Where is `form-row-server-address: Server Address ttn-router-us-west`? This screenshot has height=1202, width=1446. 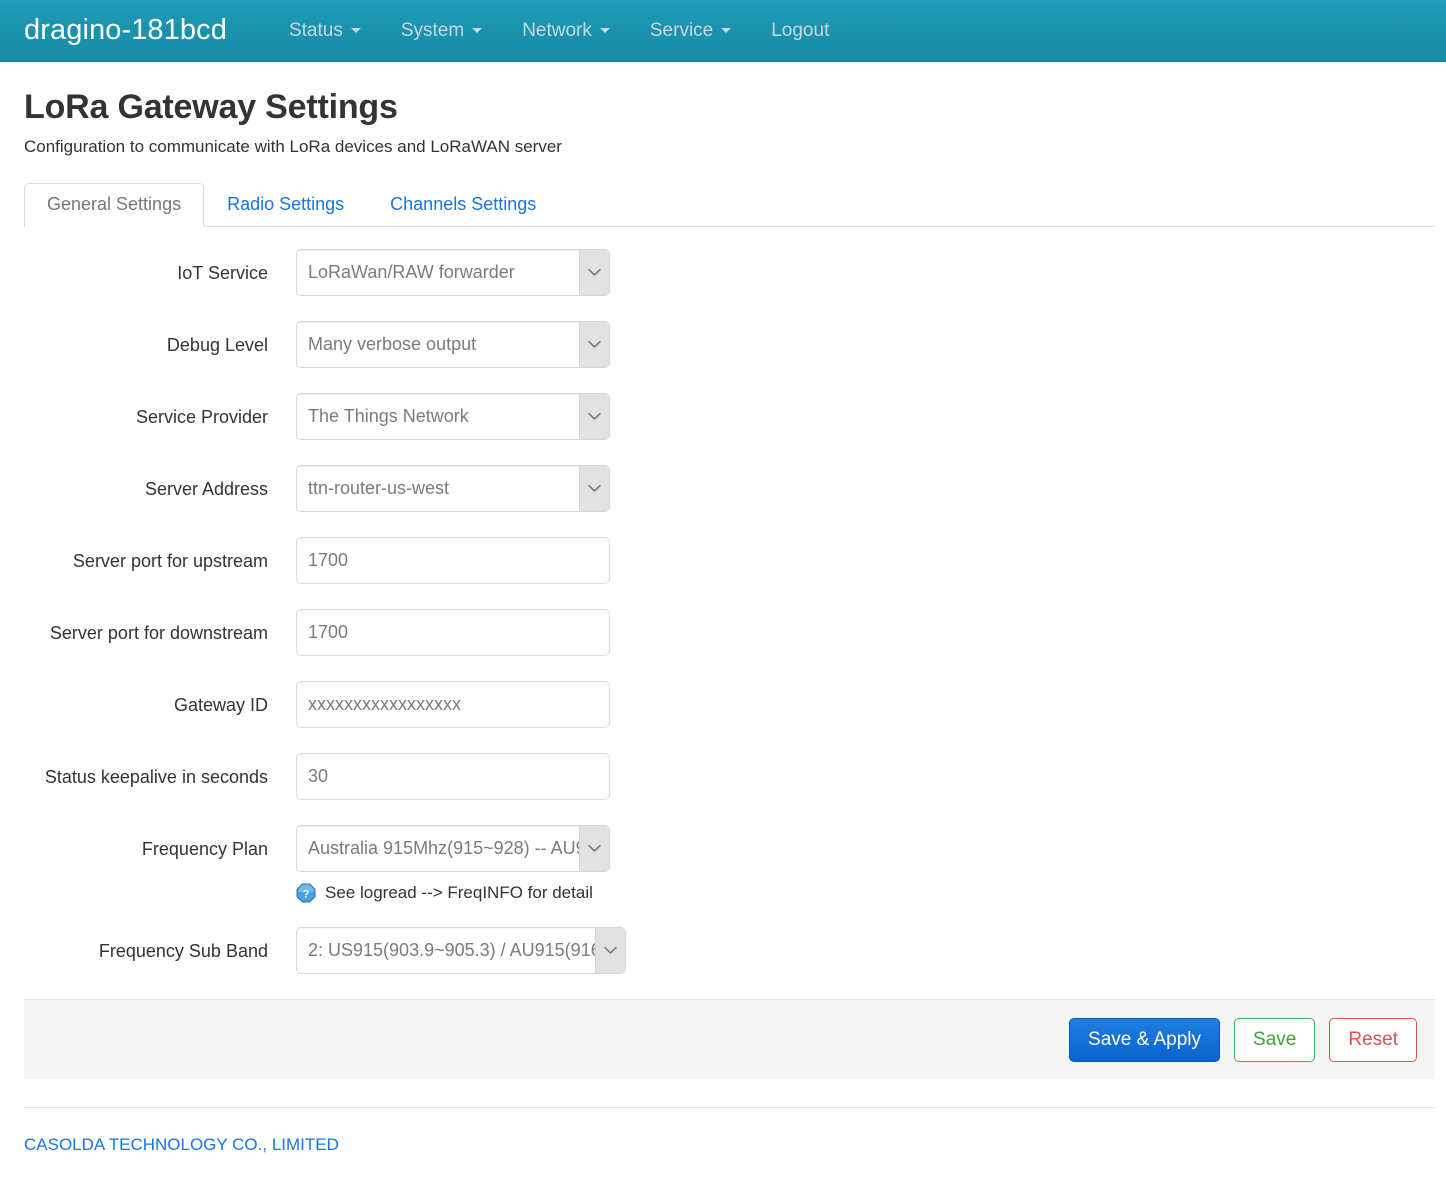
form-row-server-address: Server Address ttn-router-us-west is located at coordinates (723, 489).